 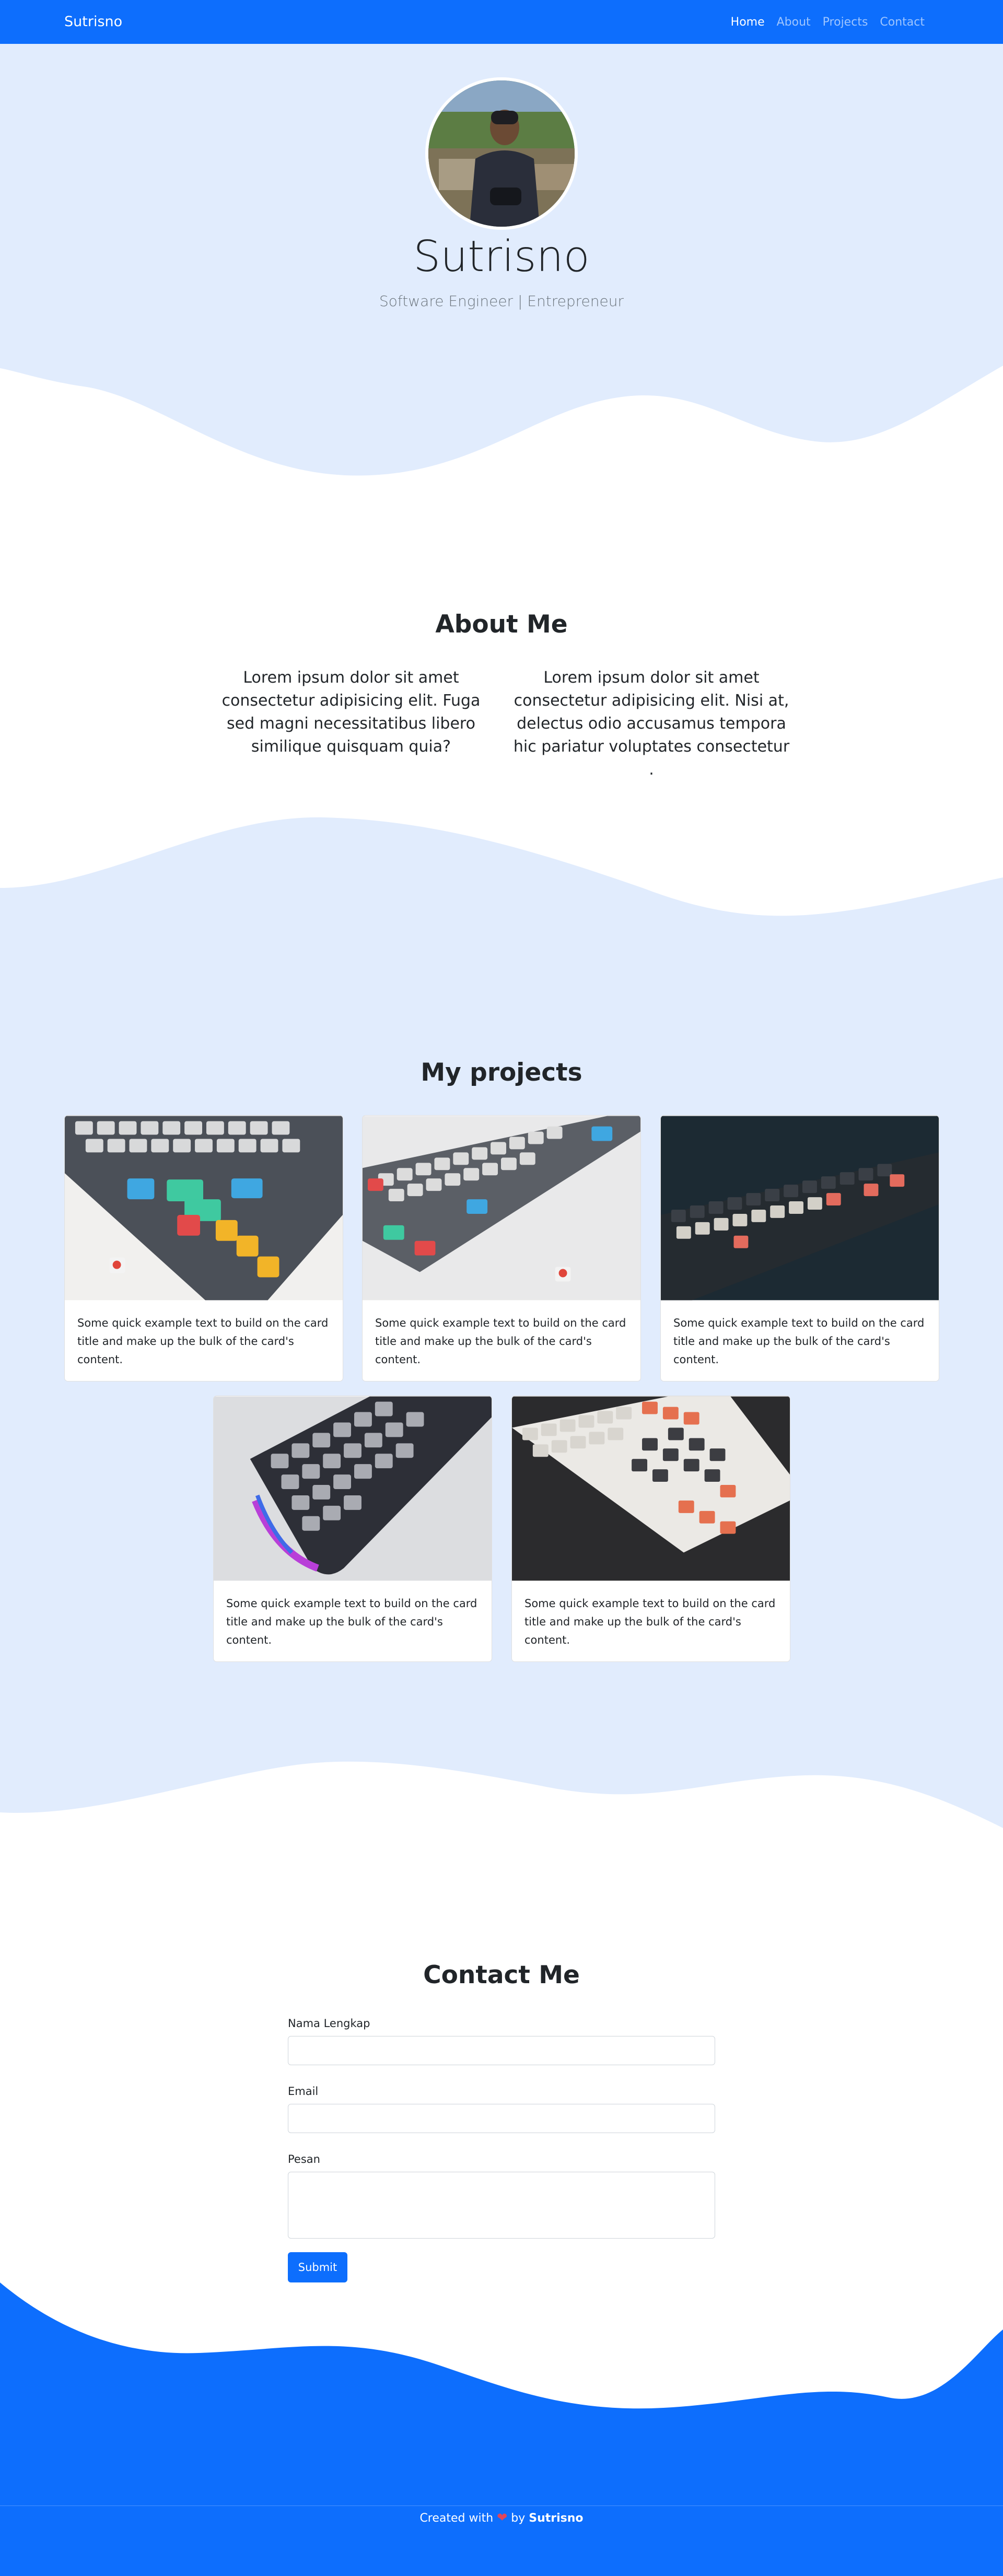 I want to click on nav-link-home: Home, so click(x=748, y=22).